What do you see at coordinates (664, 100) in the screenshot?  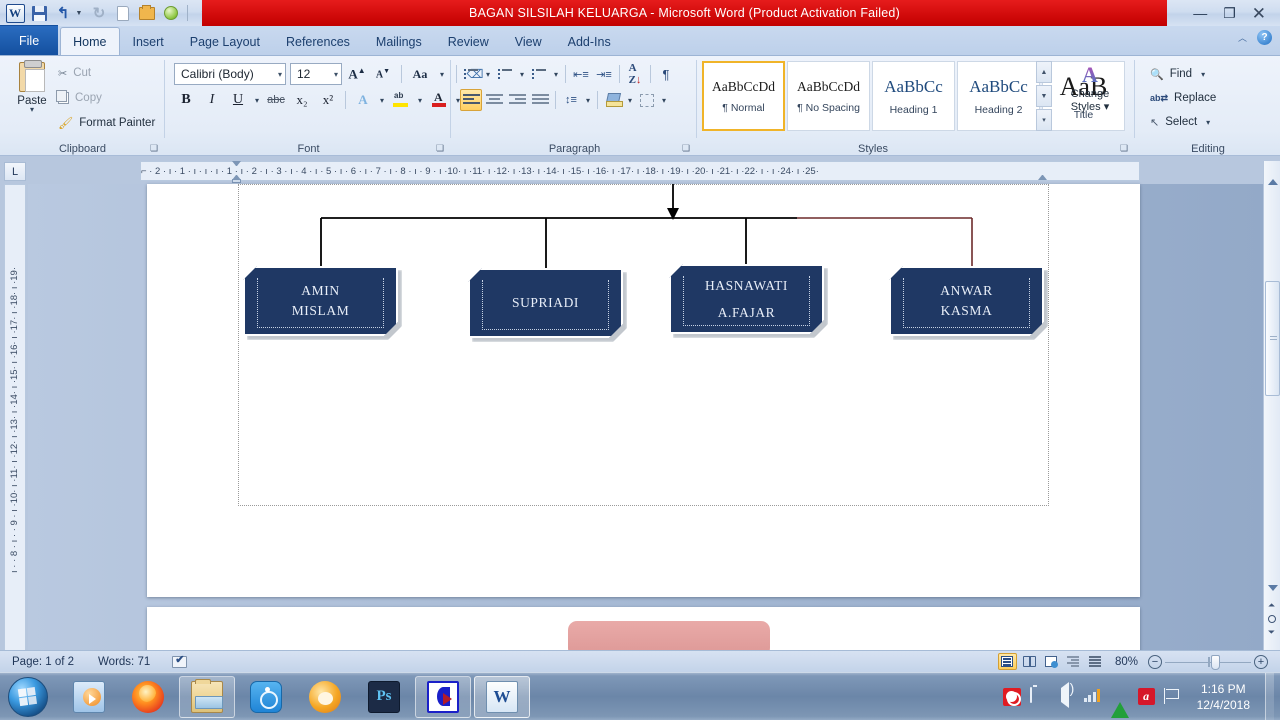 I see `borders-dropdown-icon: ▾` at bounding box center [664, 100].